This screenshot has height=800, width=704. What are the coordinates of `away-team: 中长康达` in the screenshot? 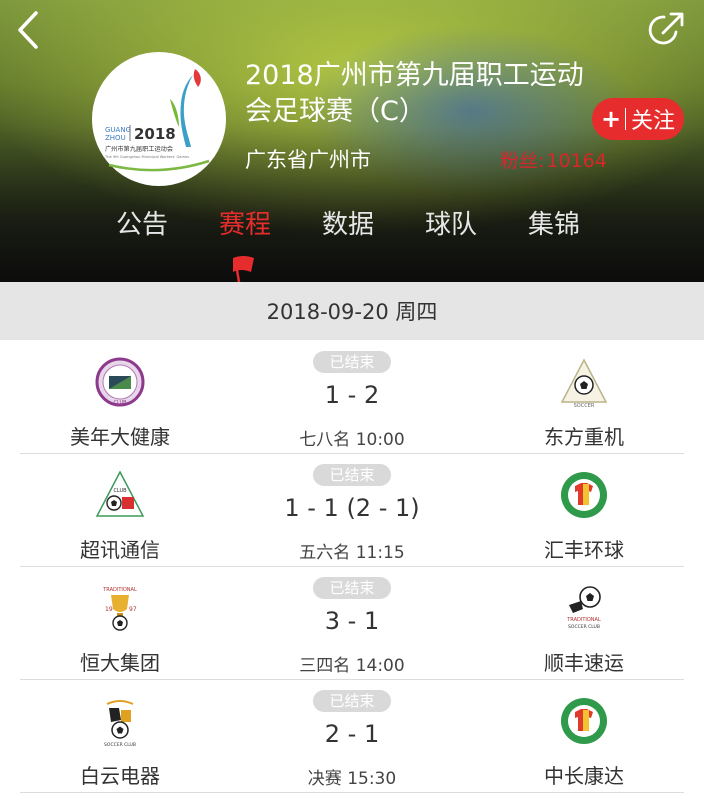 It's located at (584, 736).